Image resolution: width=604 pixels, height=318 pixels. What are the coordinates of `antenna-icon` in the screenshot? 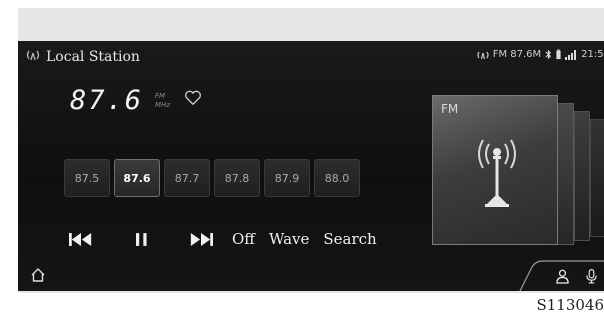 It's located at (497, 173).